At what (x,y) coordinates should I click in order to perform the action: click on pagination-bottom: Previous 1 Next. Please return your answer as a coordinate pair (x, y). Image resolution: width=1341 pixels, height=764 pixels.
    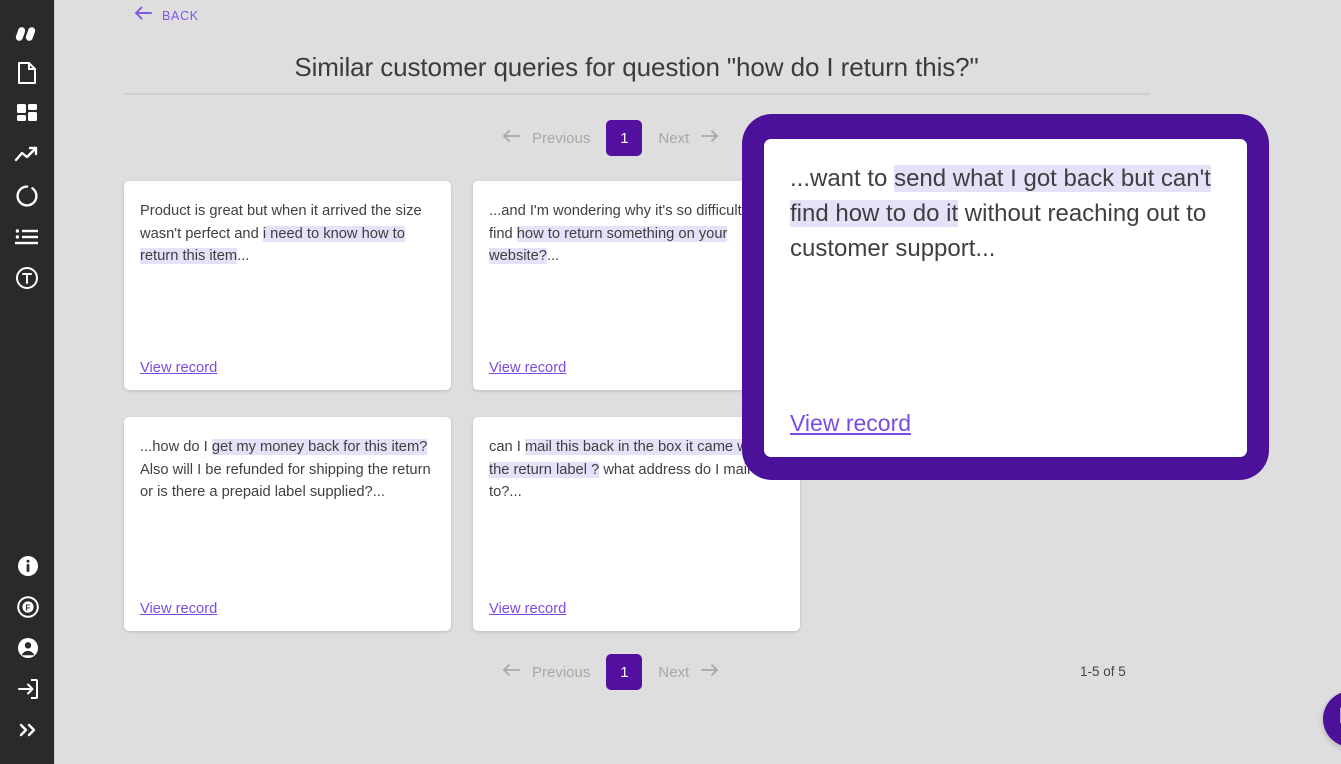
    Looking at the image, I should click on (610, 672).